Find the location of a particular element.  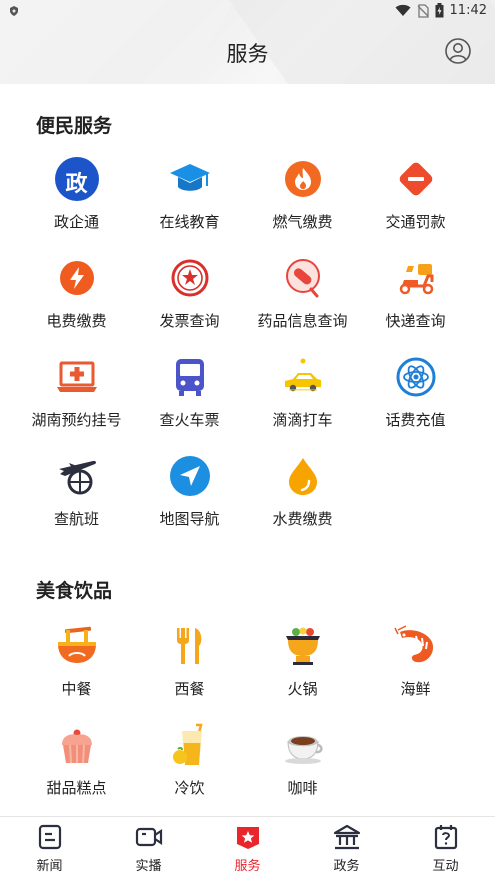

section-title-food: 美食饮品 is located at coordinates (74, 591).